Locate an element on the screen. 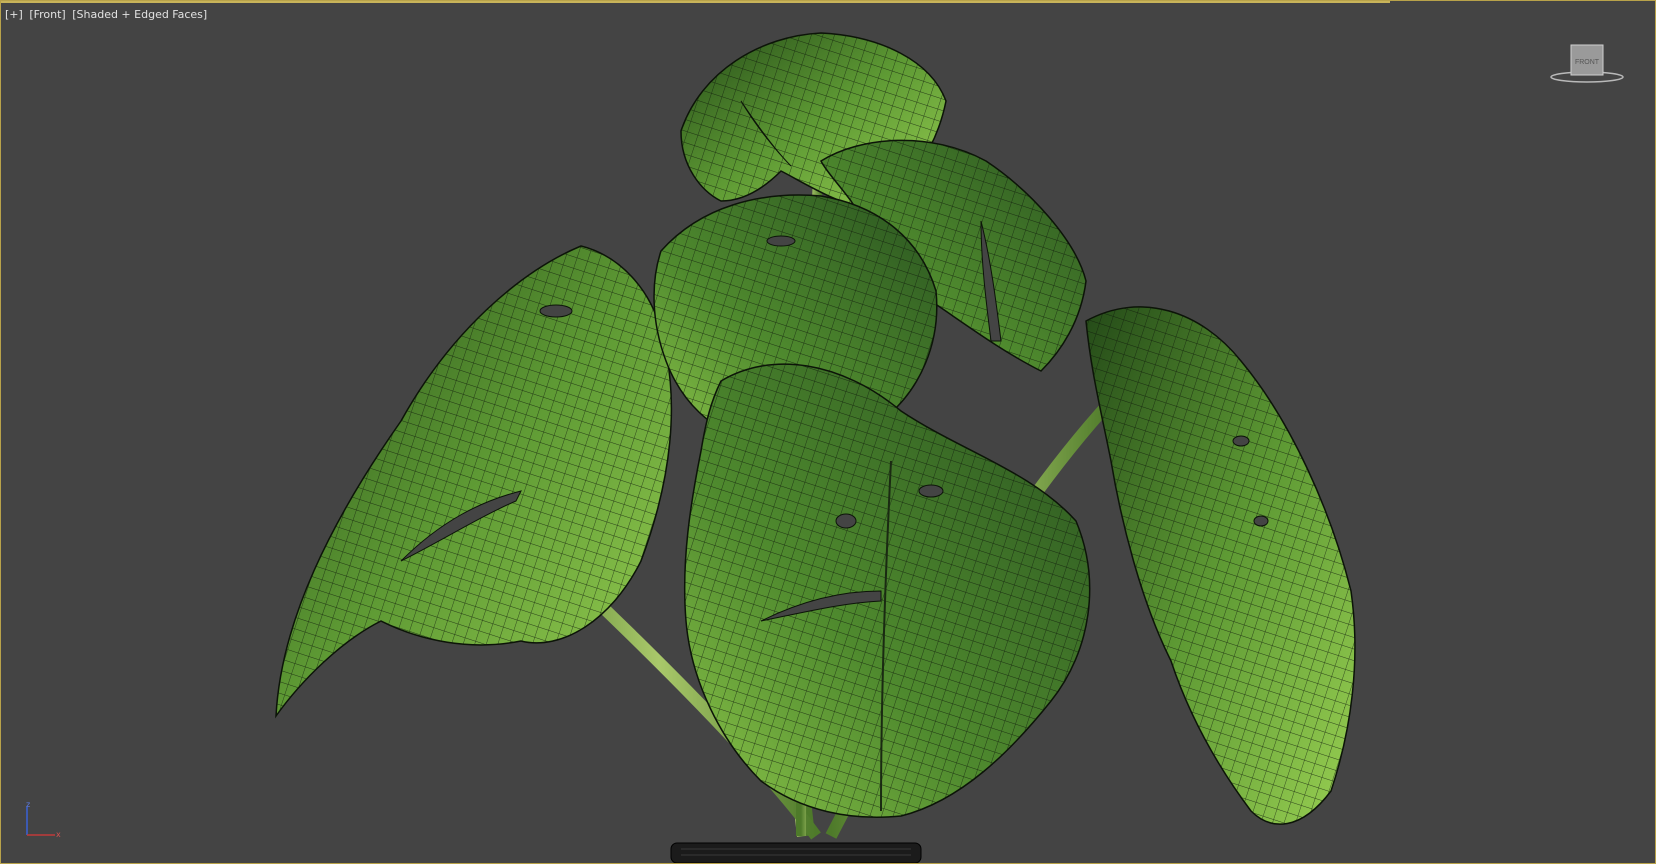 The image size is (1656, 864). viewcube-icon: FRONT is located at coordinates (1587, 65).